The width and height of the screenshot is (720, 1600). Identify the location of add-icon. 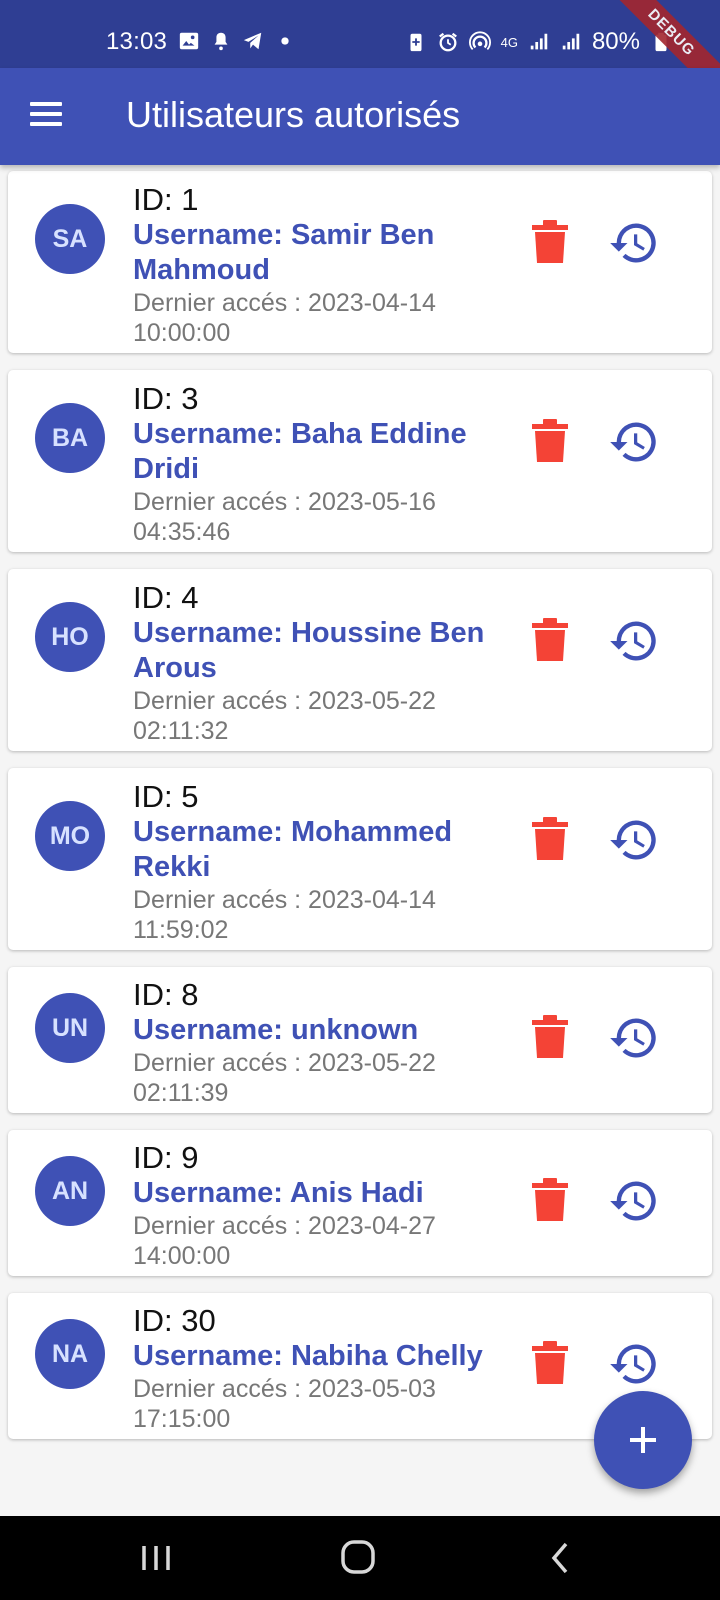
(643, 1440).